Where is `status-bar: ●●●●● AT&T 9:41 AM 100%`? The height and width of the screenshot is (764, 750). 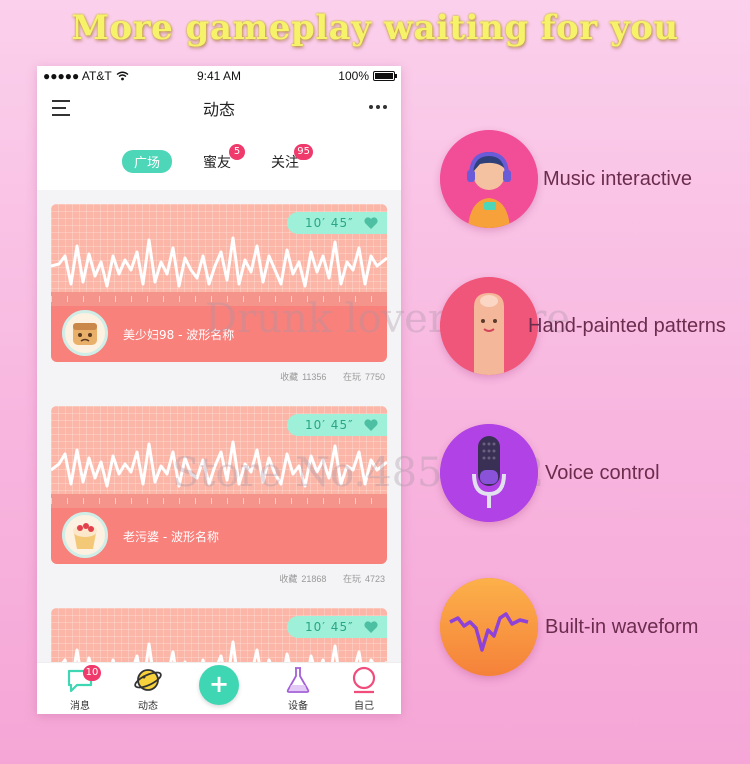
status-bar: ●●●●● AT&T 9:41 AM 100% is located at coordinates (219, 76).